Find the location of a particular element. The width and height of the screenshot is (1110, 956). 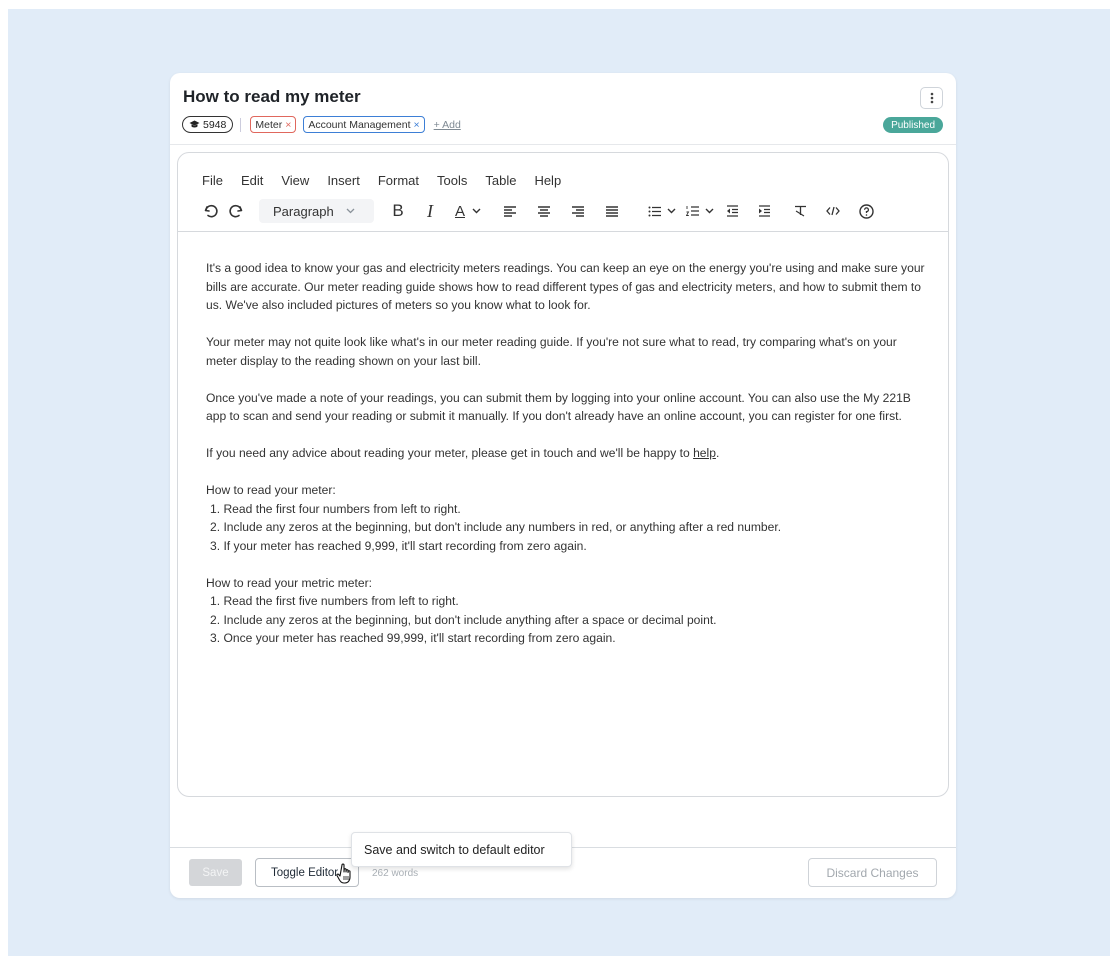

clear-format-icon is located at coordinates (800, 211).